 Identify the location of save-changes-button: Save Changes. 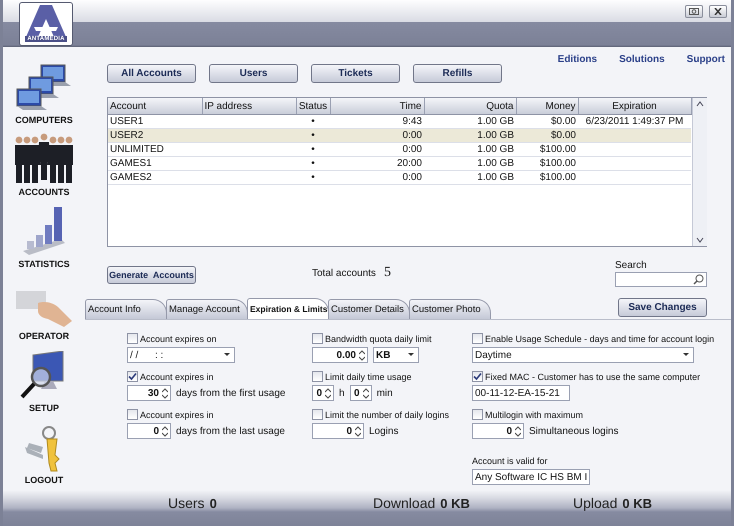
(662, 307).